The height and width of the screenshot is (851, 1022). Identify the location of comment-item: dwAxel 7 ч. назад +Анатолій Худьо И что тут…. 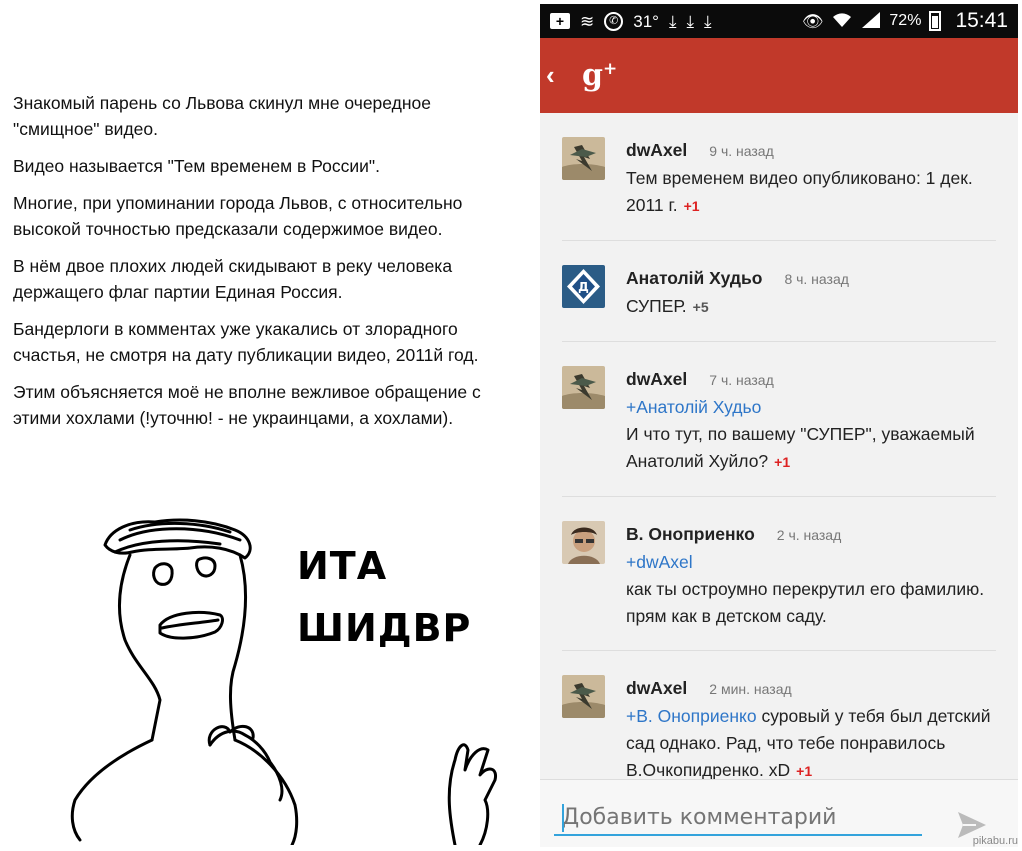
(779, 419).